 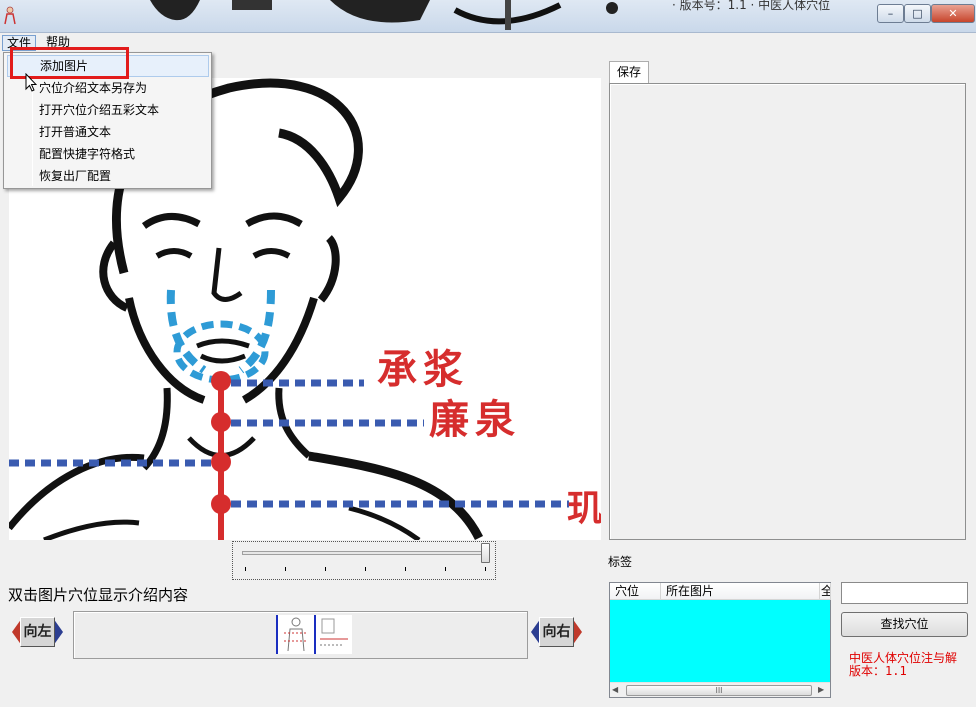 What do you see at coordinates (108, 176) in the screenshot?
I see `menu-restore-defaults: 恢复出厂配置` at bounding box center [108, 176].